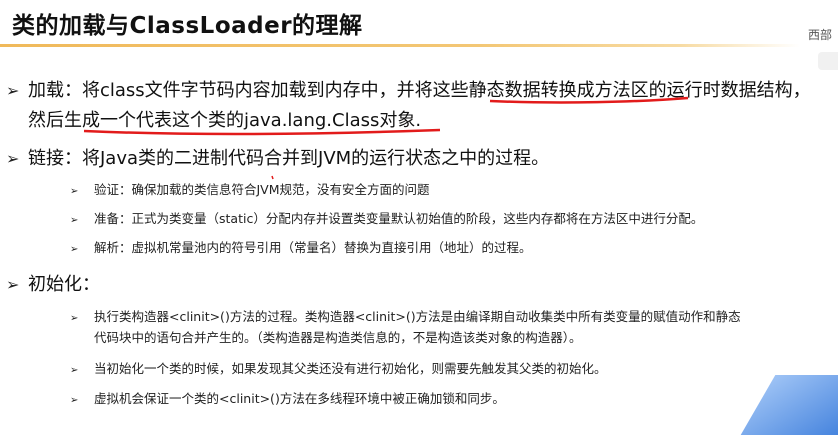 Image resolution: width=838 pixels, height=435 pixels. What do you see at coordinates (289, 158) in the screenshot?
I see `linking-heading-text: 链接：将Java类的二进制代码合并到JVM的运行状态之中的过程。` at bounding box center [289, 158].